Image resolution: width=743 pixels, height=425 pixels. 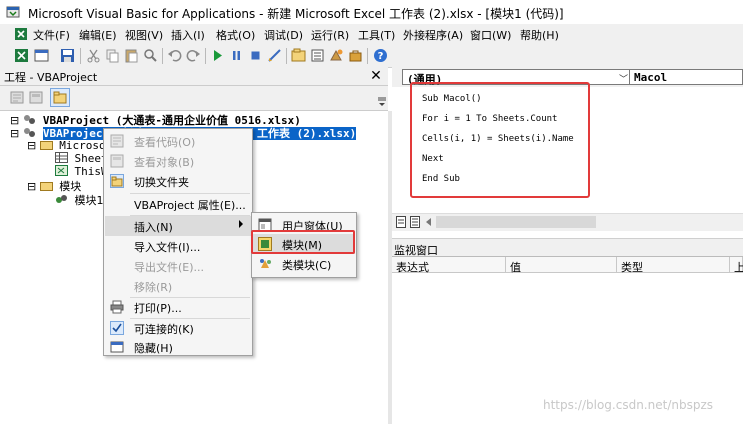 I want to click on menu-debug: 调试(D), so click(x=283, y=35).